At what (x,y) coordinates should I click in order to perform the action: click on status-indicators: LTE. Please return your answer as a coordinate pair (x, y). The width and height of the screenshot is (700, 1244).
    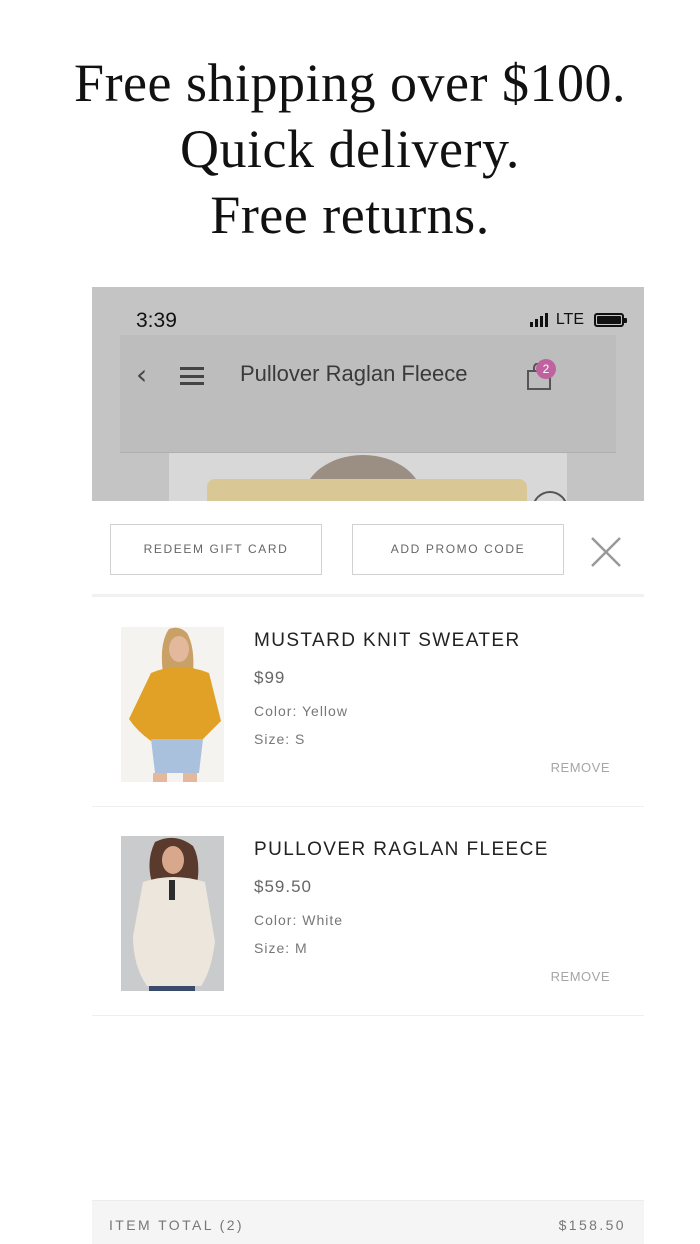
    Looking at the image, I should click on (578, 320).